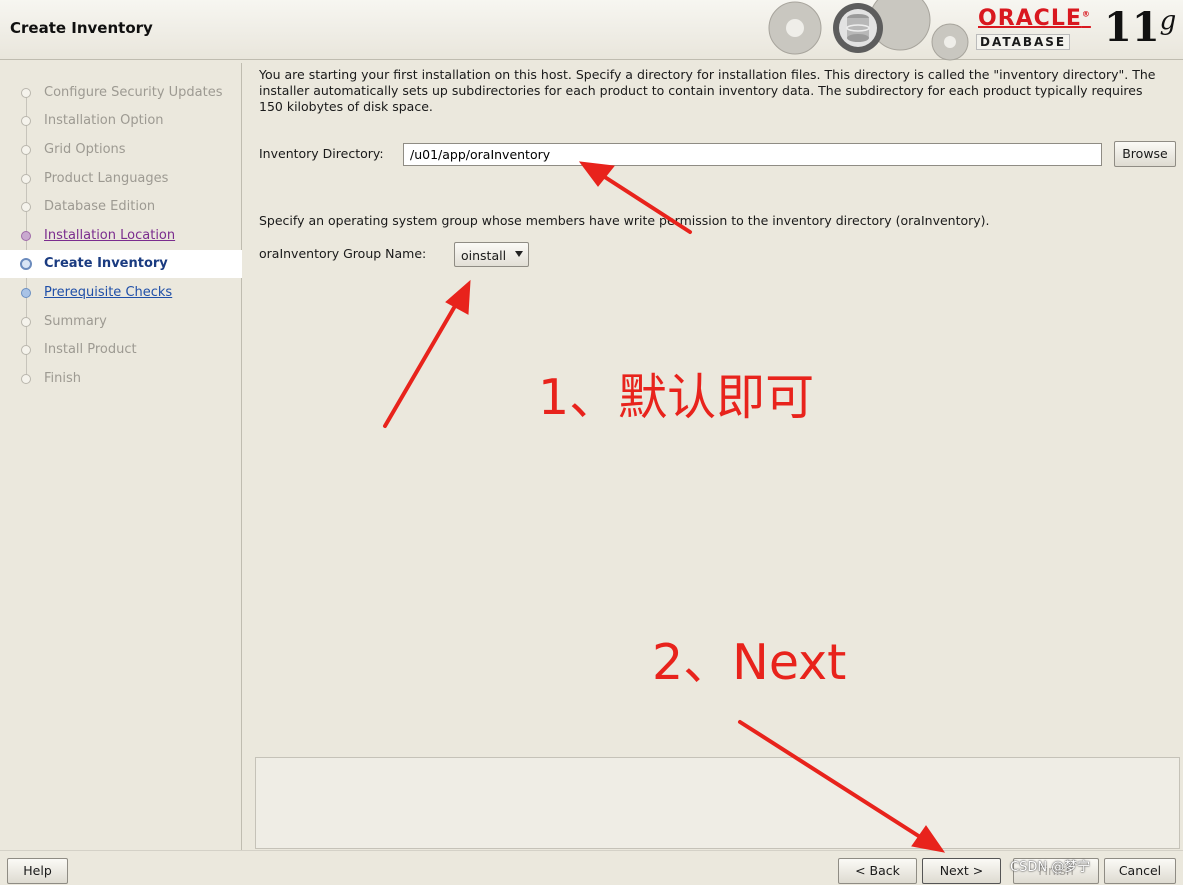 The height and width of the screenshot is (885, 1183). Describe the element at coordinates (1145, 154) in the screenshot. I see `browse-button: Browse` at that location.